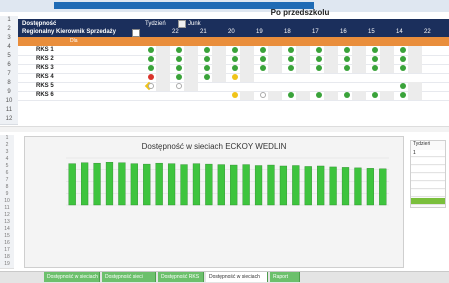 The width and height of the screenshot is (449, 283). I want to click on filter-icon, so click(182, 24).